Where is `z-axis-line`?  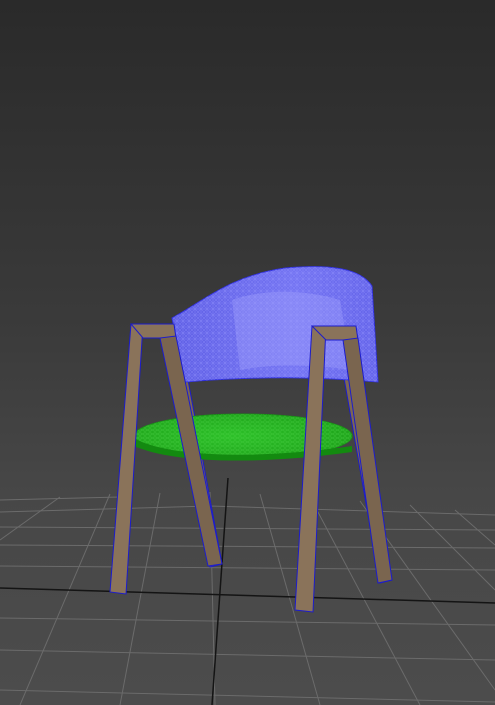
z-axis-line is located at coordinates (220, 591).